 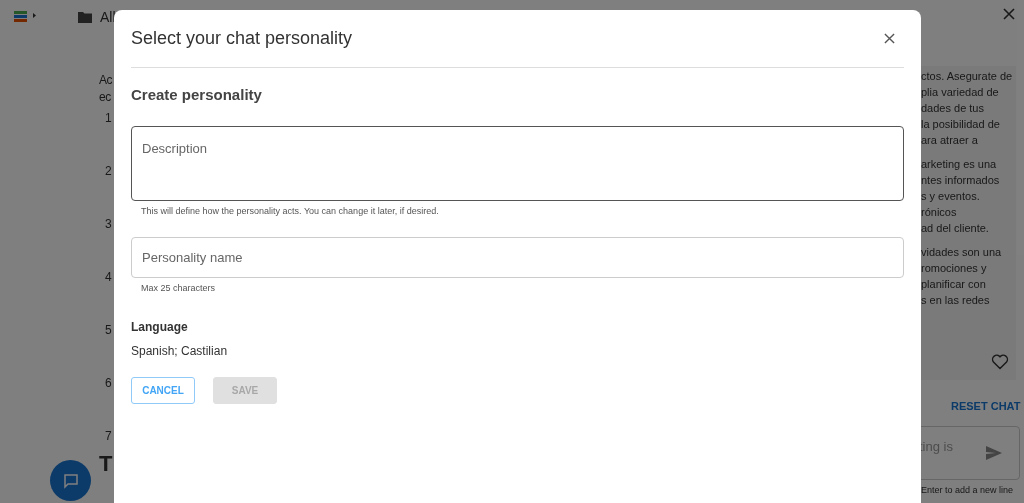 What do you see at coordinates (959, 164) in the screenshot?
I see `message-text: arketing es una` at bounding box center [959, 164].